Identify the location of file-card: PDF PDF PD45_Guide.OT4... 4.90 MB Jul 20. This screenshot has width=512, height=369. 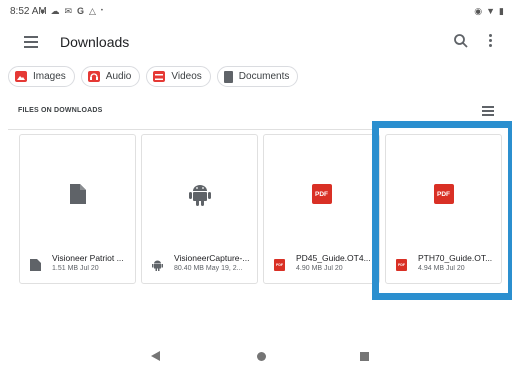
(321, 209).